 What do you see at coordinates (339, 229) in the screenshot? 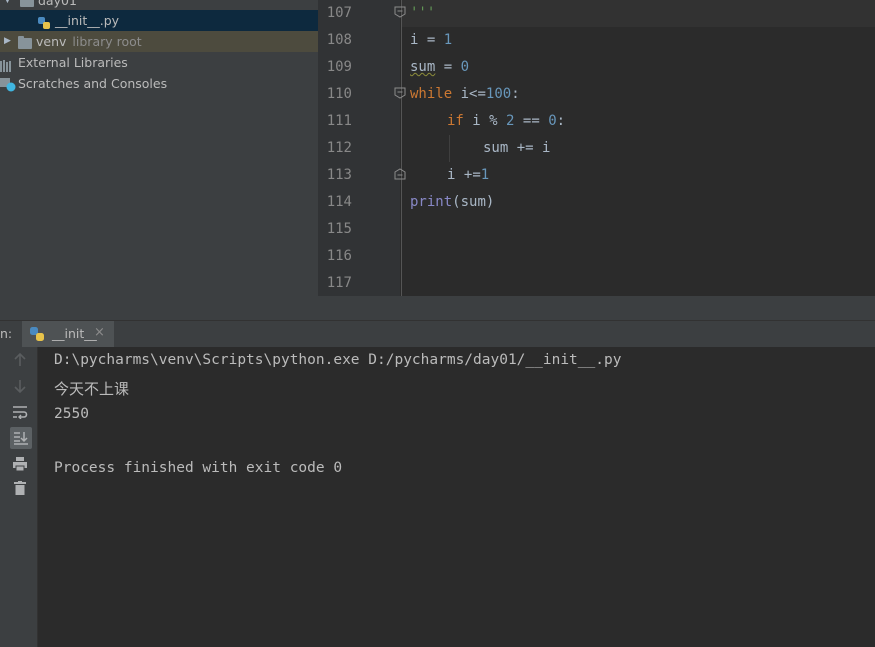
I see `line-number: 115` at bounding box center [339, 229].